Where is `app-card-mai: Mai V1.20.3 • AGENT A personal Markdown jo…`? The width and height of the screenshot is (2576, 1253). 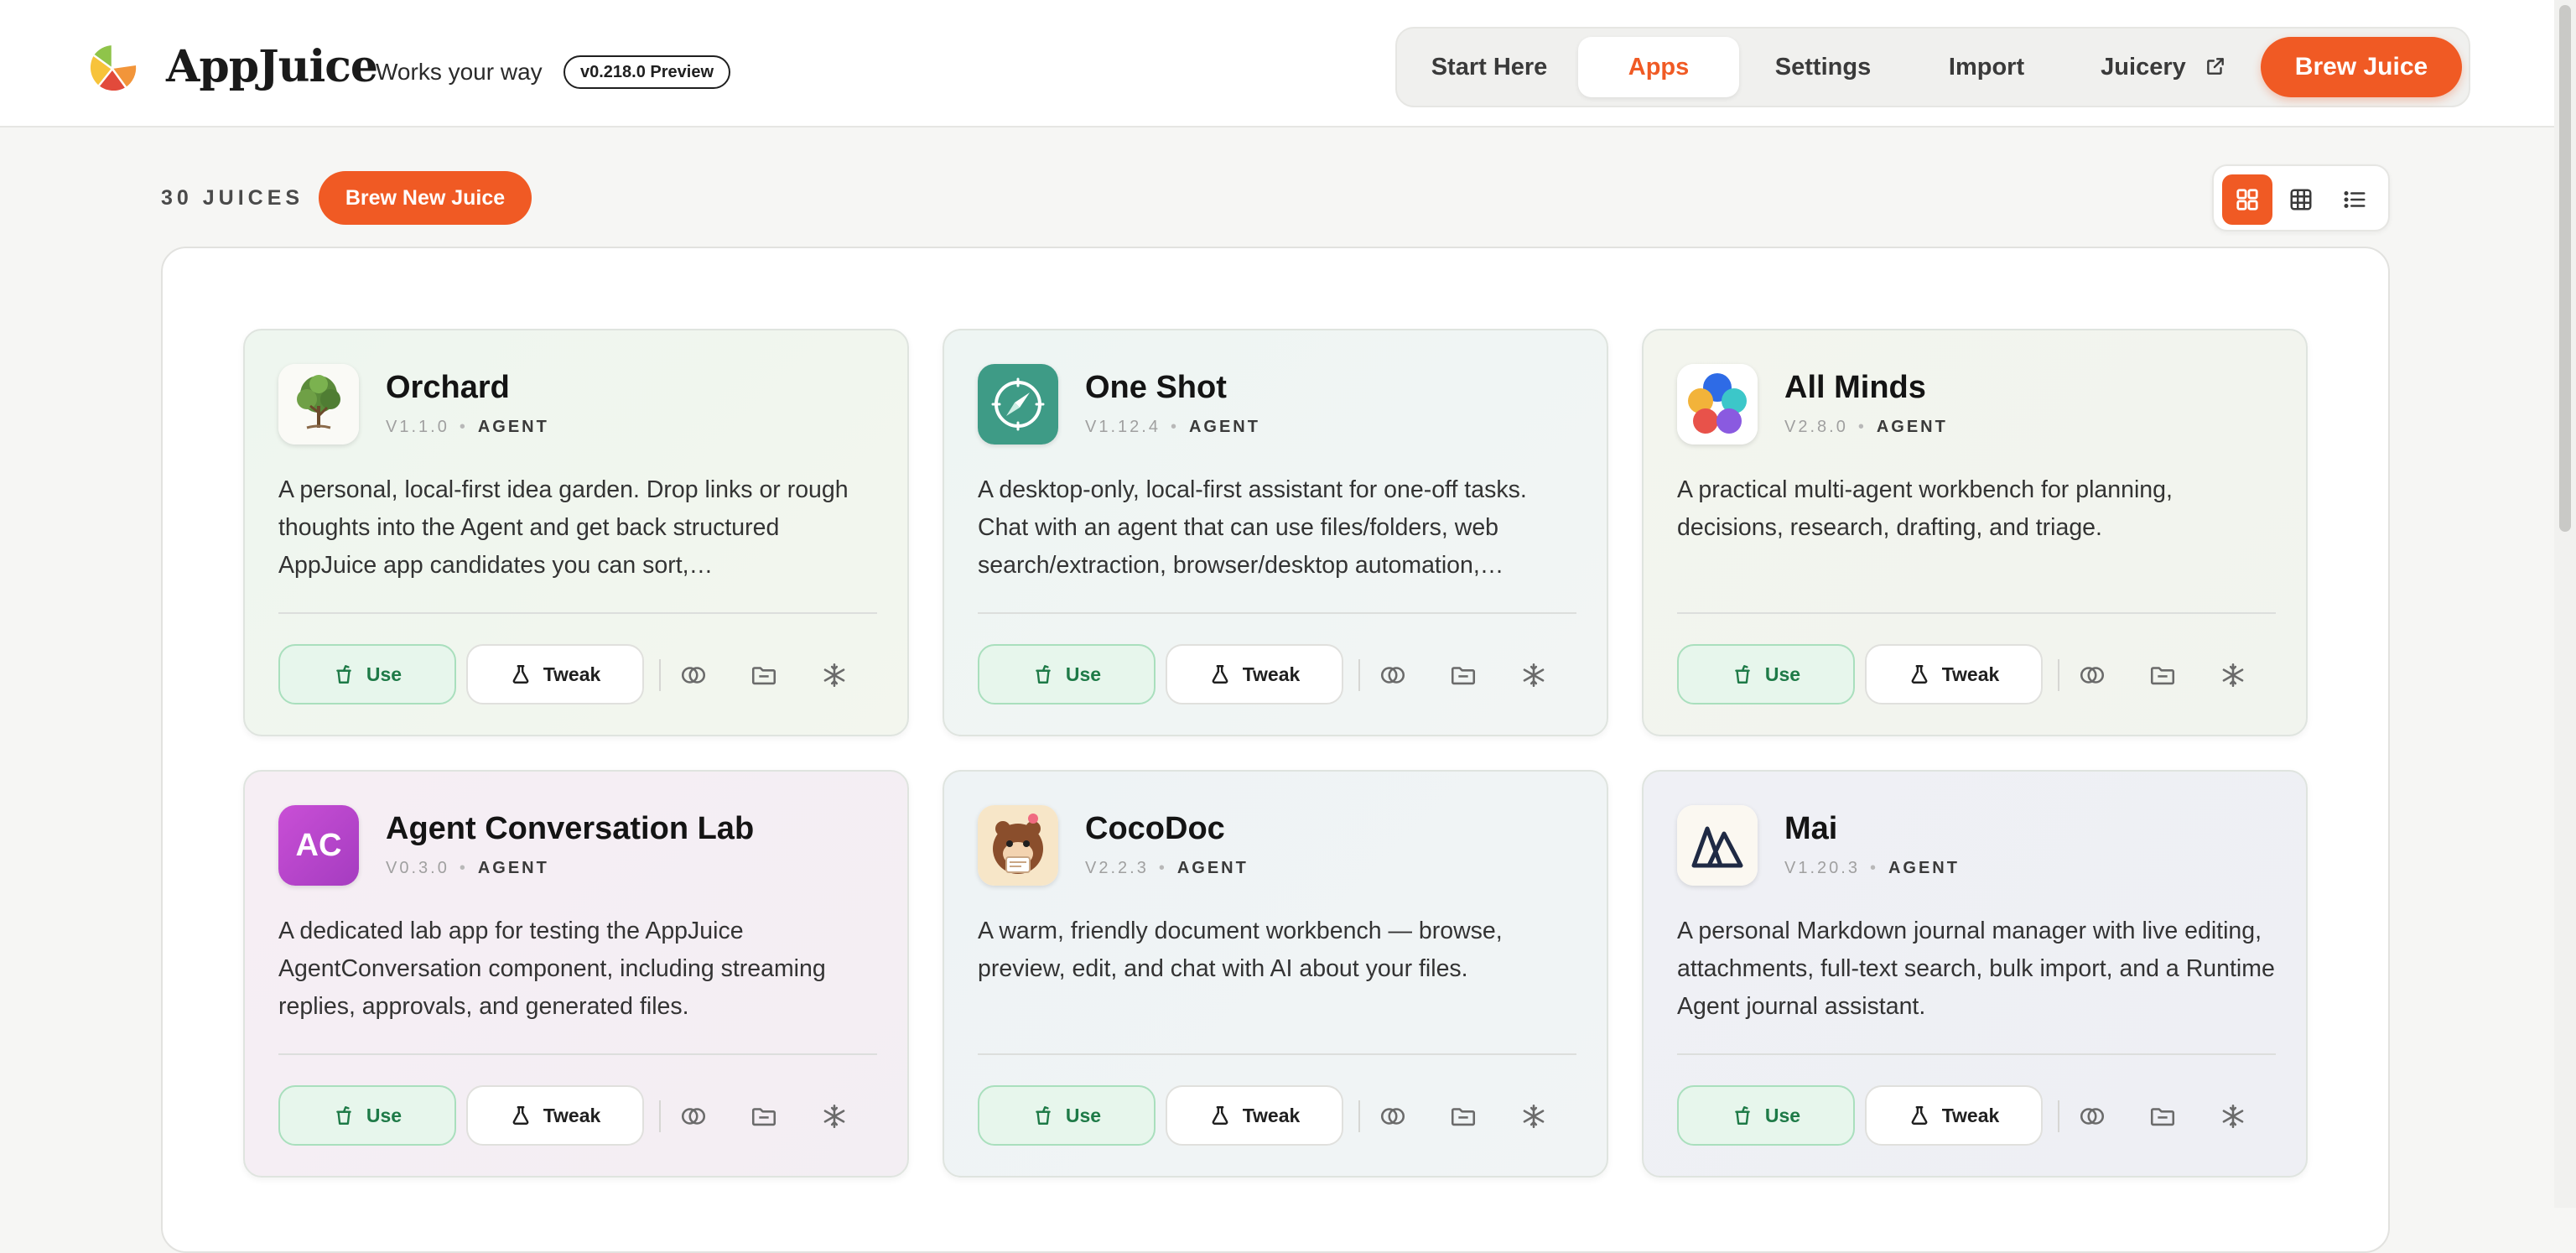
app-card-mai: Mai V1.20.3 • AGENT A personal Markdown jo… is located at coordinates (1975, 974).